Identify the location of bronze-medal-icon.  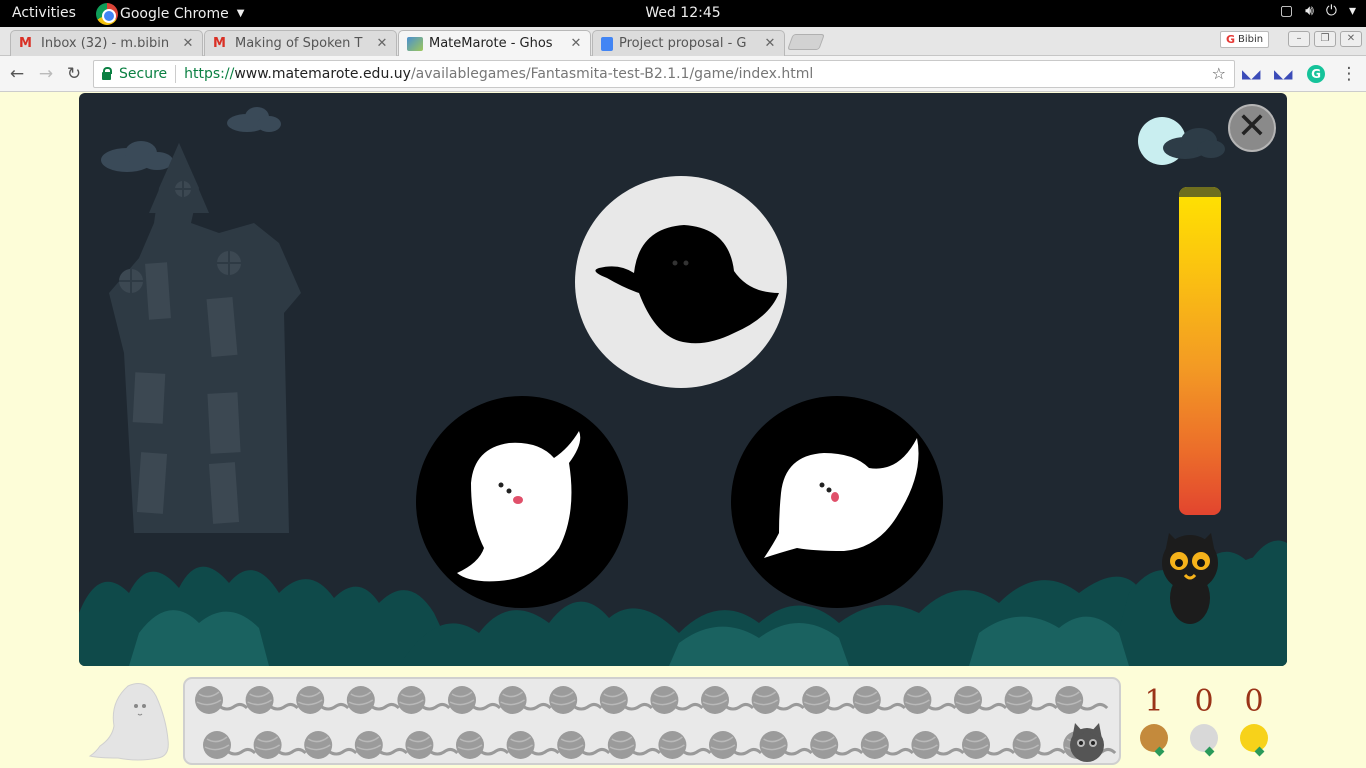
(1154, 738).